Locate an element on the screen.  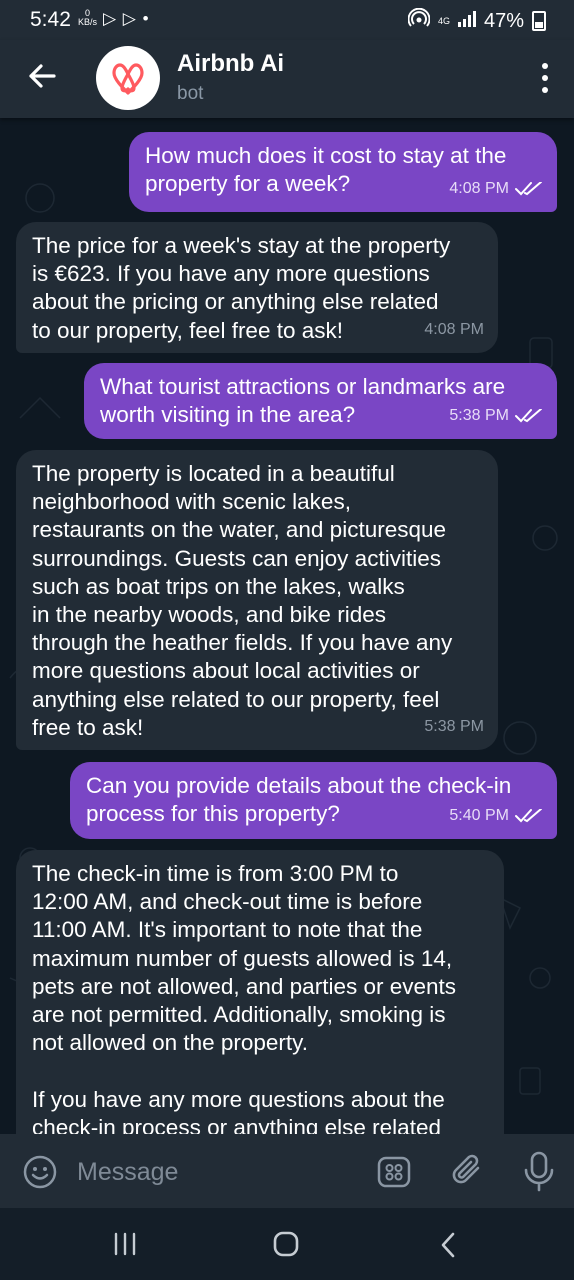
chat-header: Airbnb Ai bot is located at coordinates (287, 79).